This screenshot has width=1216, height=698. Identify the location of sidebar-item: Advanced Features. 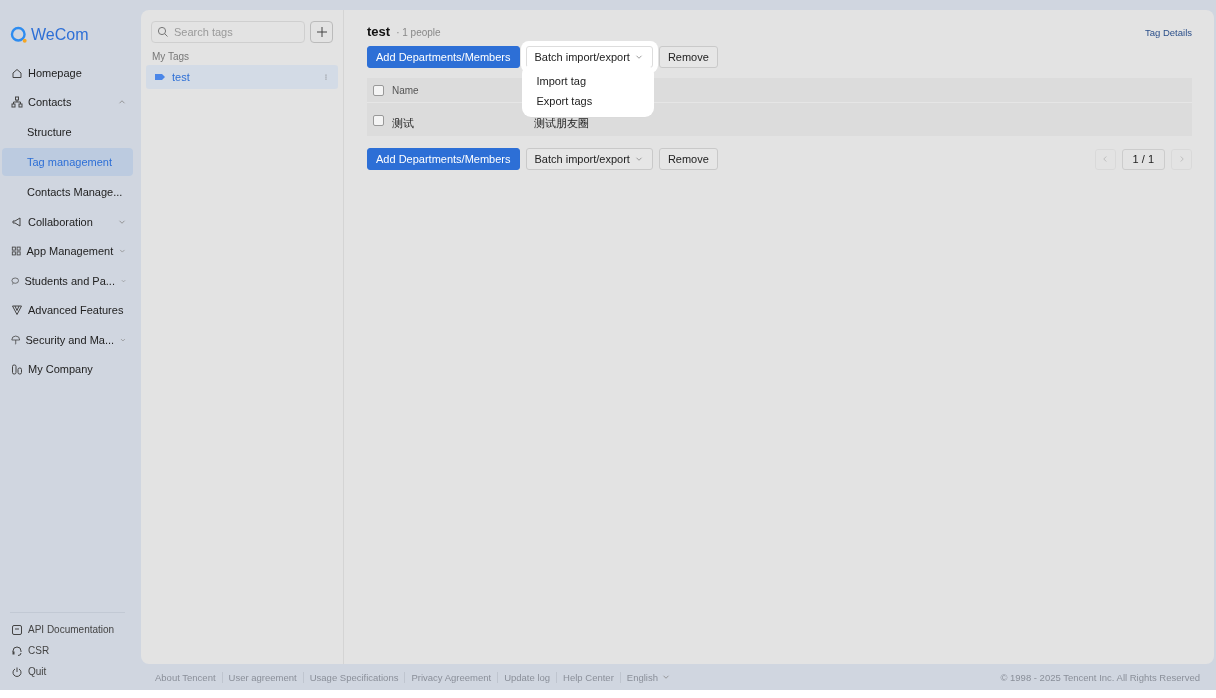
(67, 310).